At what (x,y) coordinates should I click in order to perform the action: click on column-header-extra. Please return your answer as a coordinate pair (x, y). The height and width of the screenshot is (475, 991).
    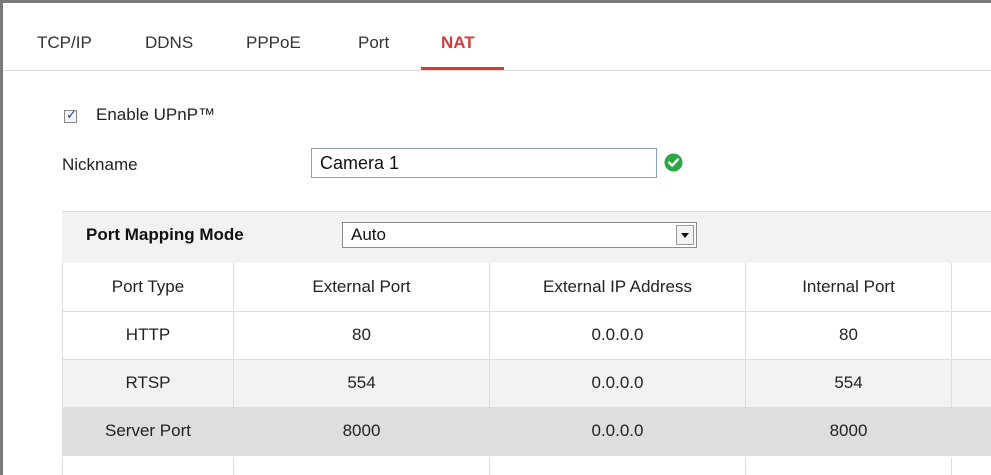
    Looking at the image, I should click on (971, 287).